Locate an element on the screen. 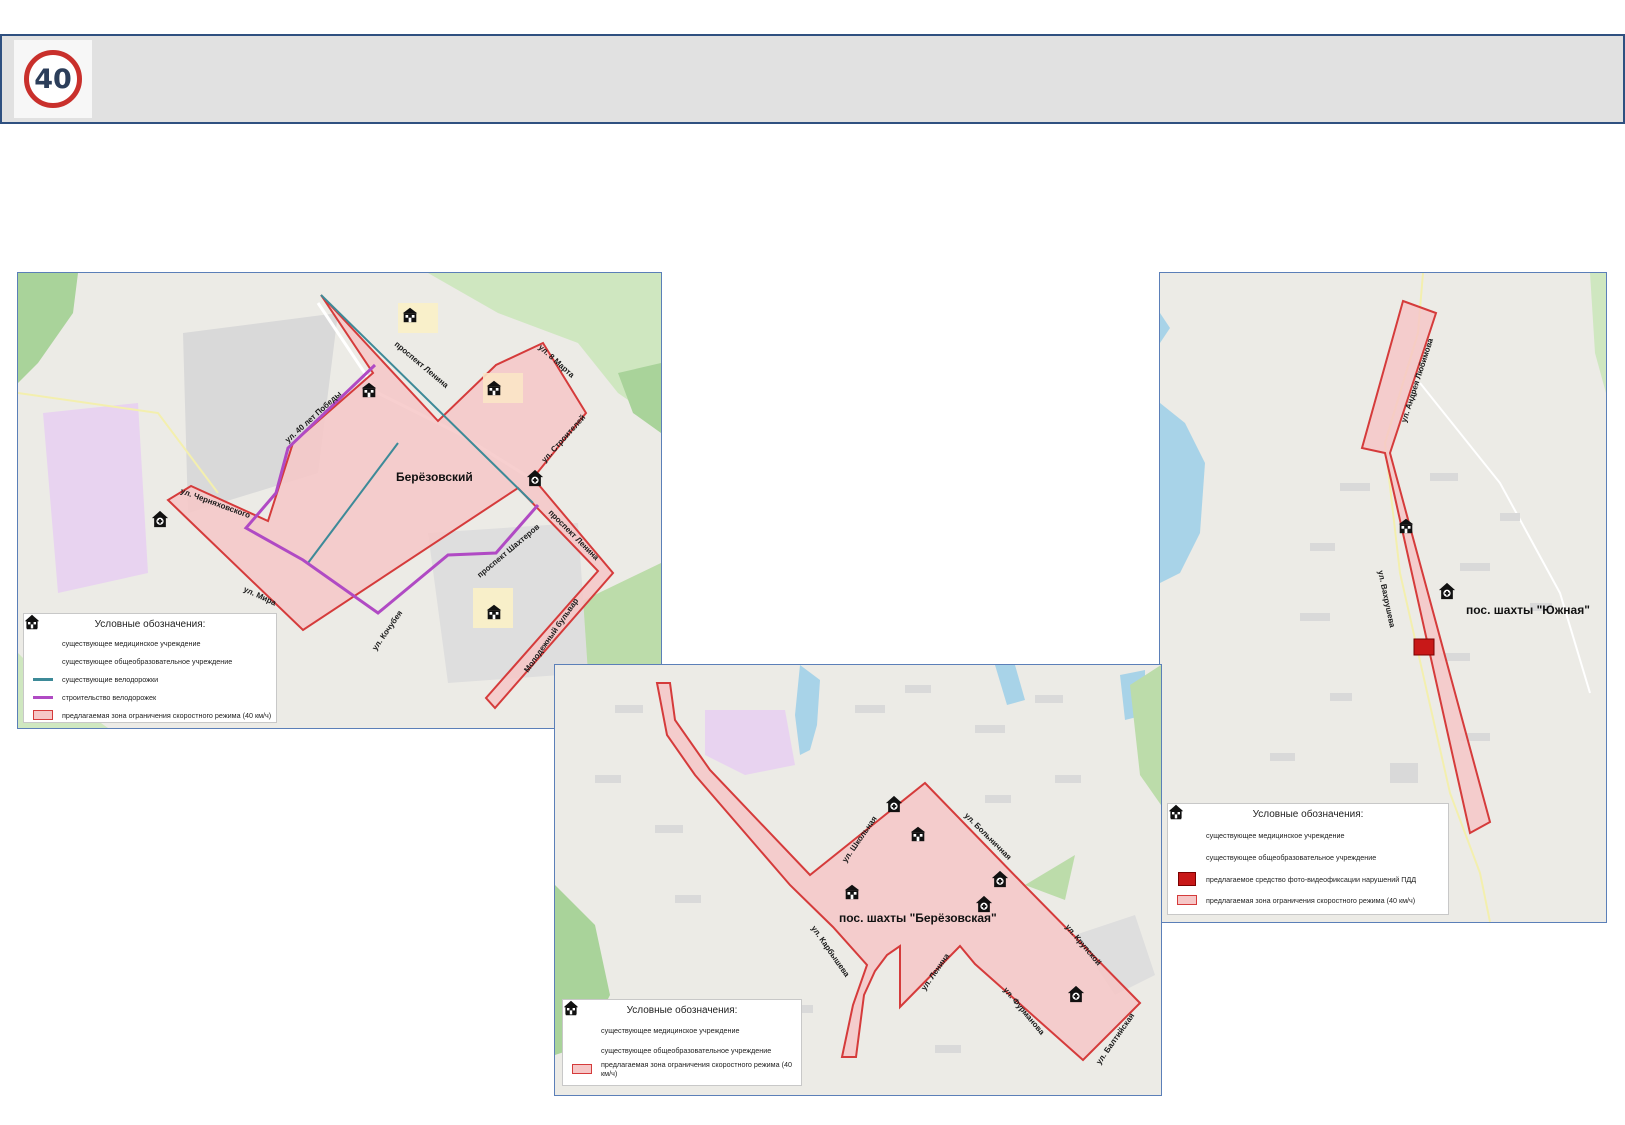 The height and width of the screenshot is (1125, 1625). legend-label: существующие велодорожки is located at coordinates (110, 679).